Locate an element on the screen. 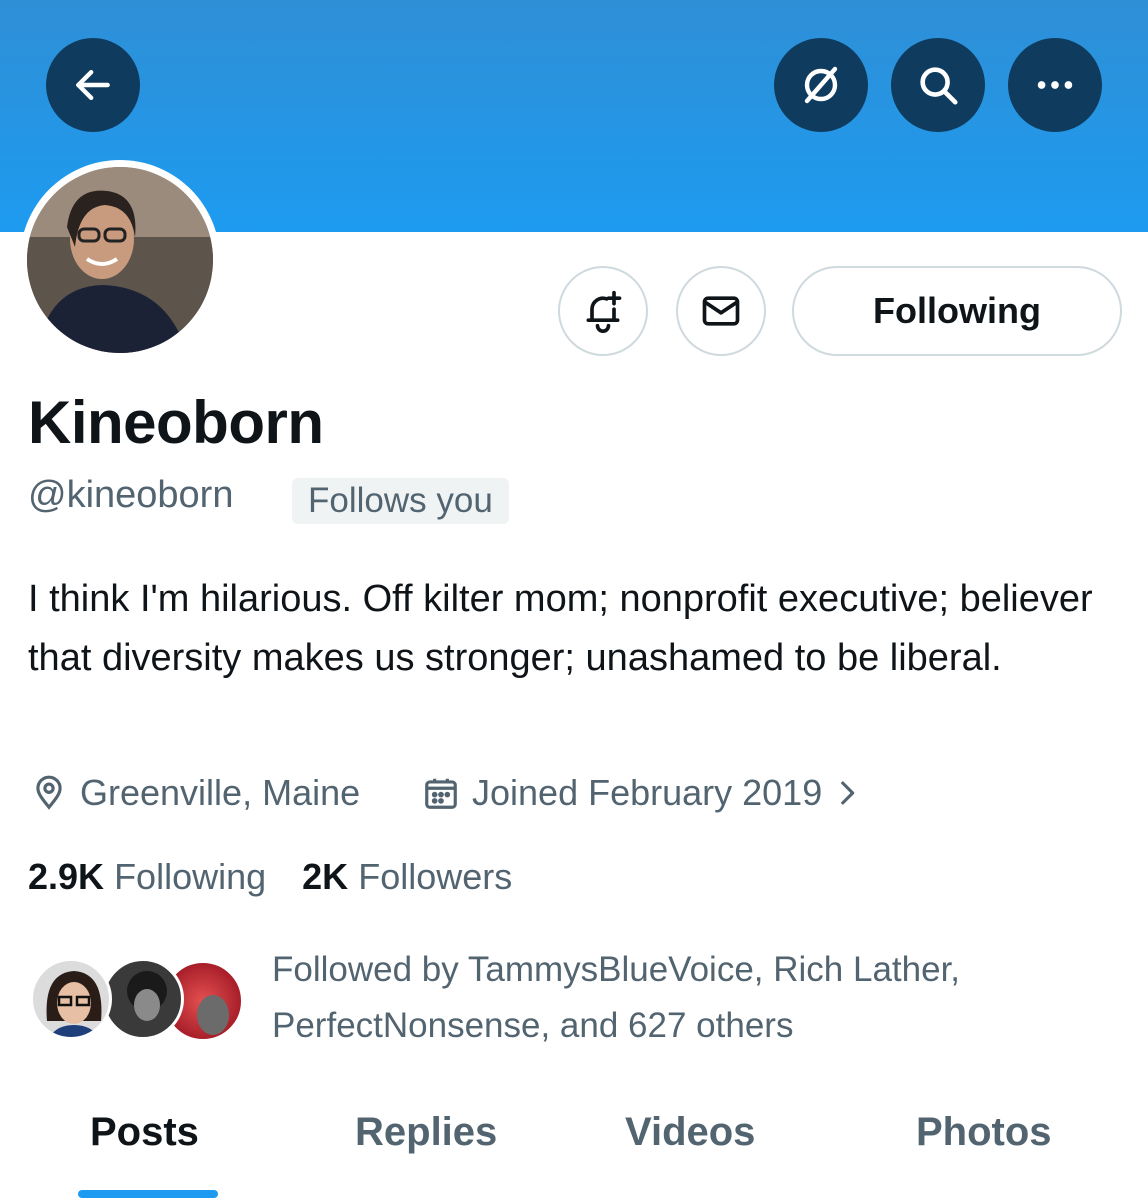  search-icon is located at coordinates (939, 86).